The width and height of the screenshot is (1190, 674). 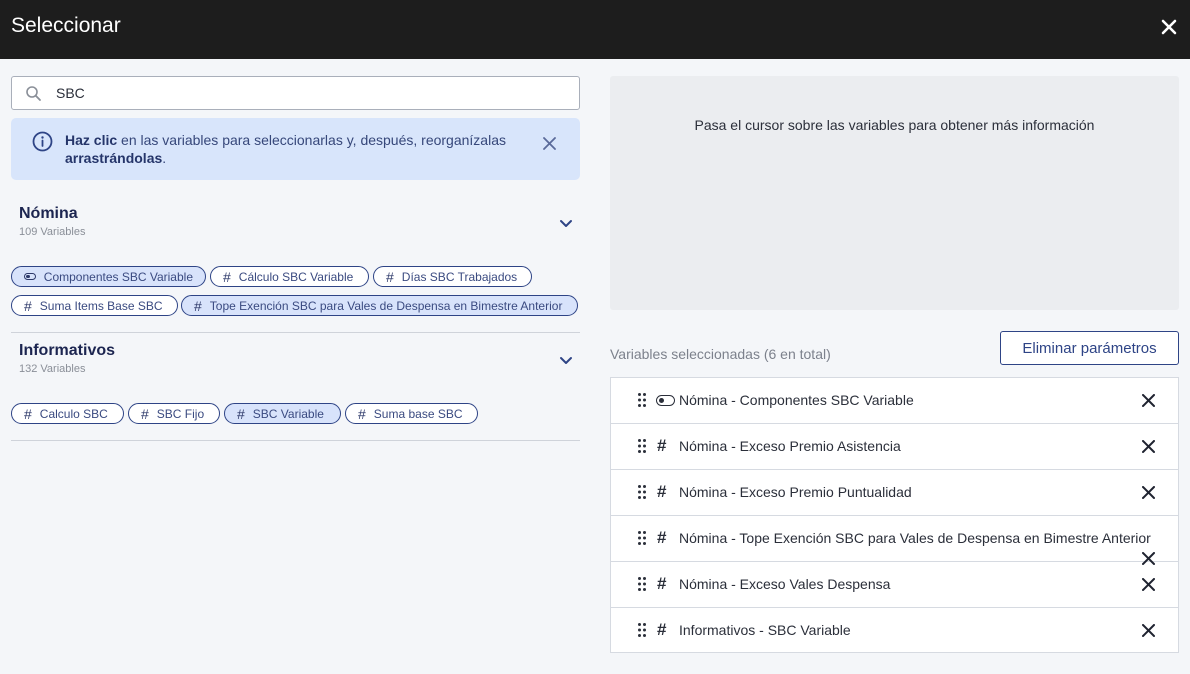 I want to click on selected-item-label: Nómina - Componentes SBC Variable, so click(x=796, y=400).